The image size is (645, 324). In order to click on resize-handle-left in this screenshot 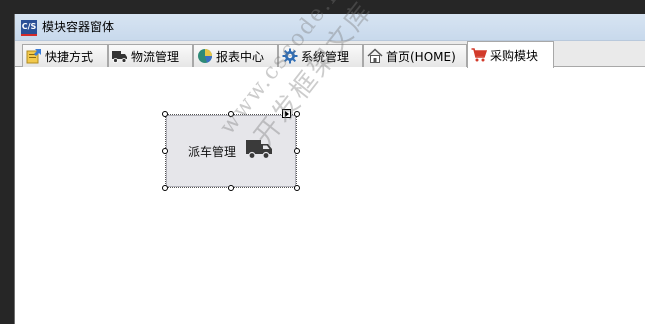, I will do `click(165, 151)`.